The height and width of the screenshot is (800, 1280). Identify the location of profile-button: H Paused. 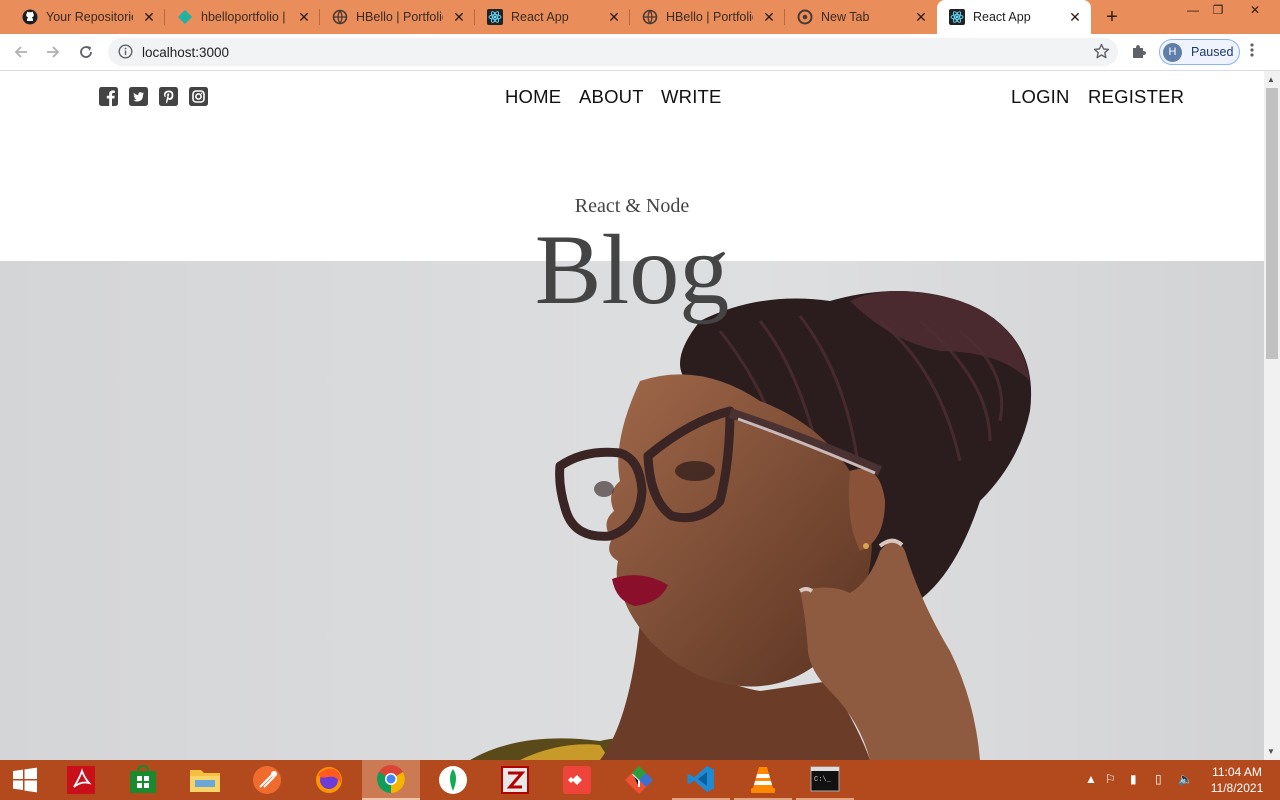
(1199, 52).